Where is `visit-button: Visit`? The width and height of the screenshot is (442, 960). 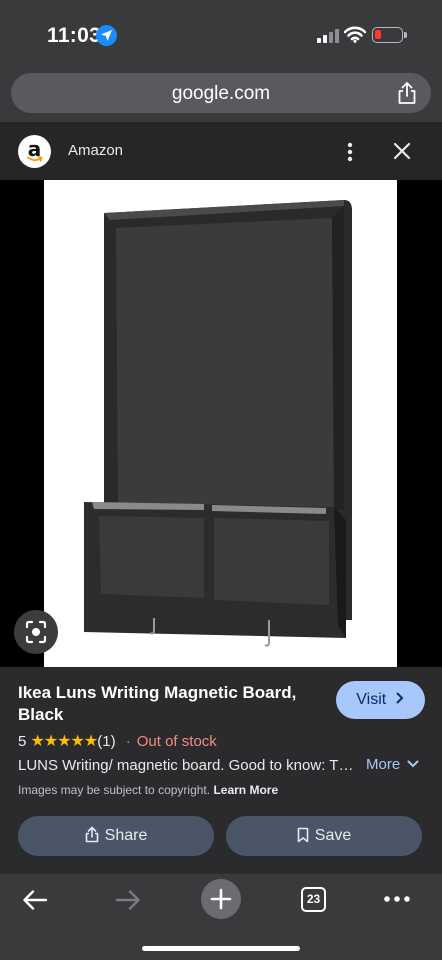
visit-button: Visit is located at coordinates (380, 700).